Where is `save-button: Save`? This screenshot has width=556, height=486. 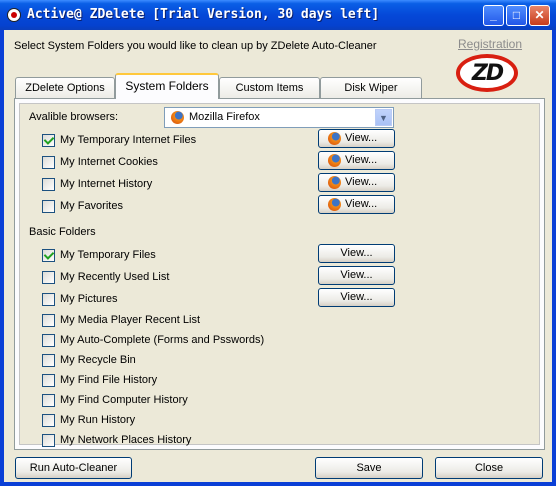
save-button: Save is located at coordinates (369, 468).